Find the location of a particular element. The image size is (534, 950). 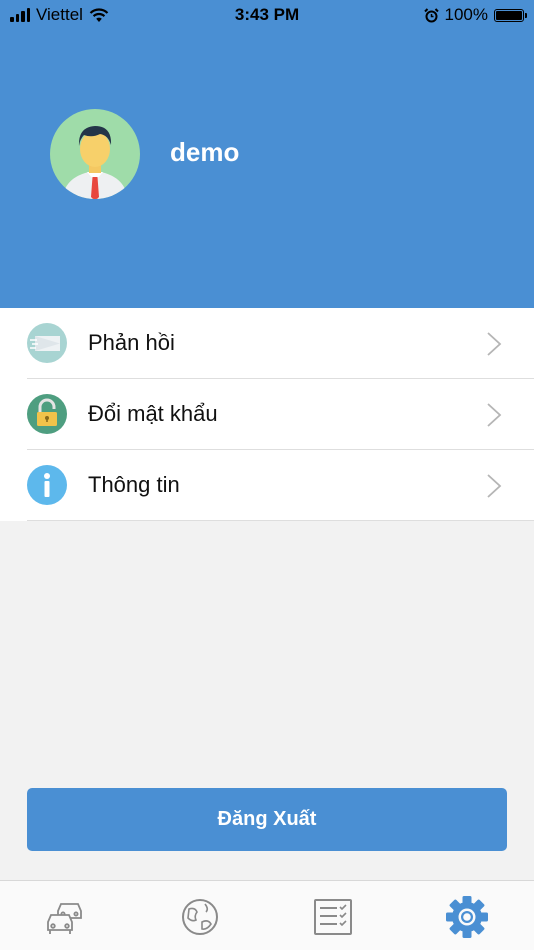

info-icon is located at coordinates (47, 485).